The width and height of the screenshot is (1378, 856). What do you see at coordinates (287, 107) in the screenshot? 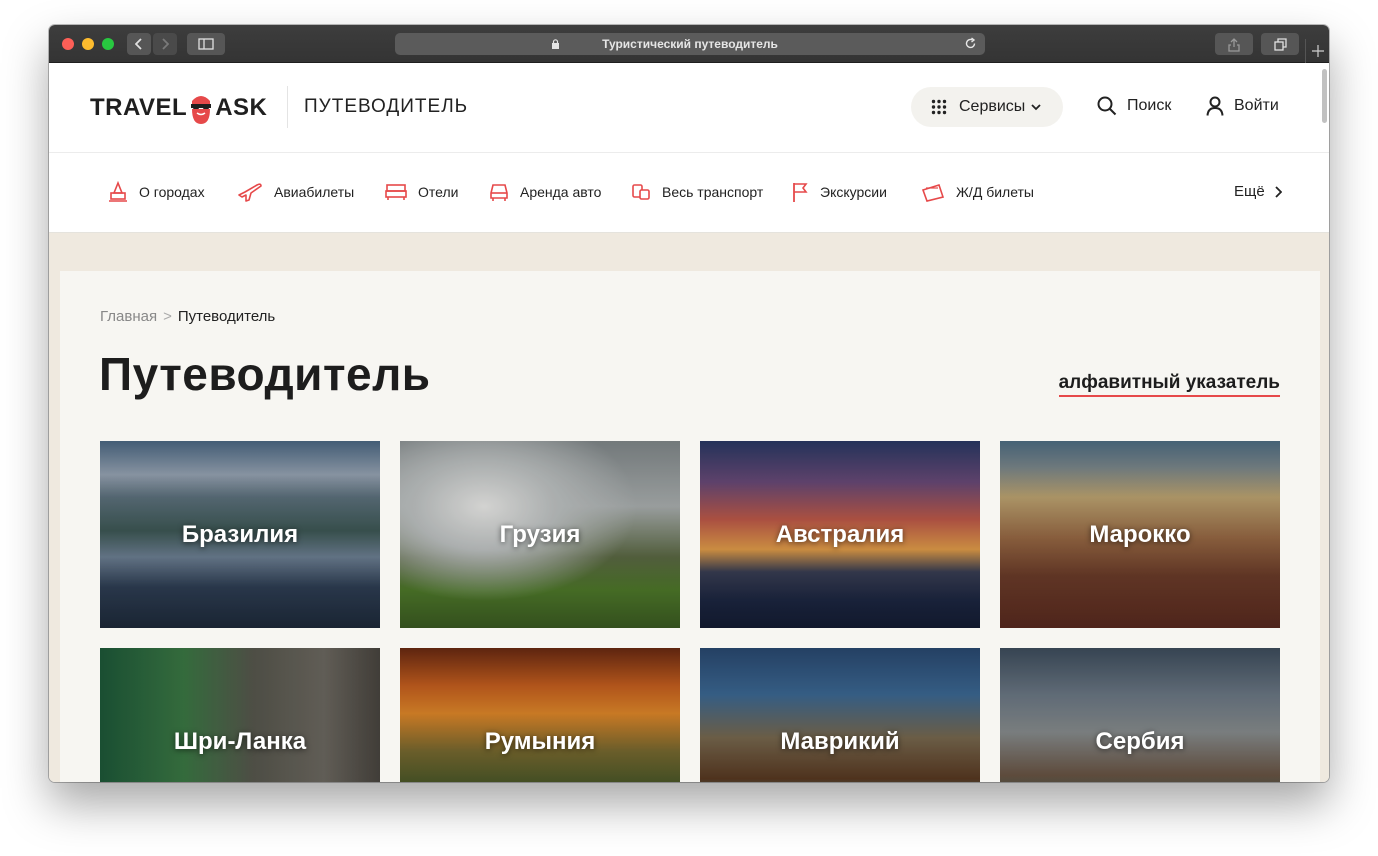
I see `header-divider` at bounding box center [287, 107].